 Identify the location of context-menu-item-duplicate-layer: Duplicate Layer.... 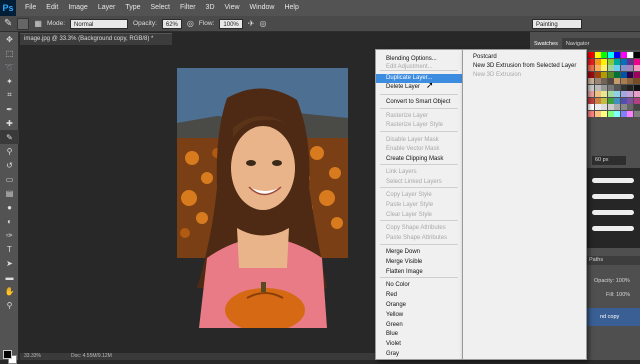
(419, 78).